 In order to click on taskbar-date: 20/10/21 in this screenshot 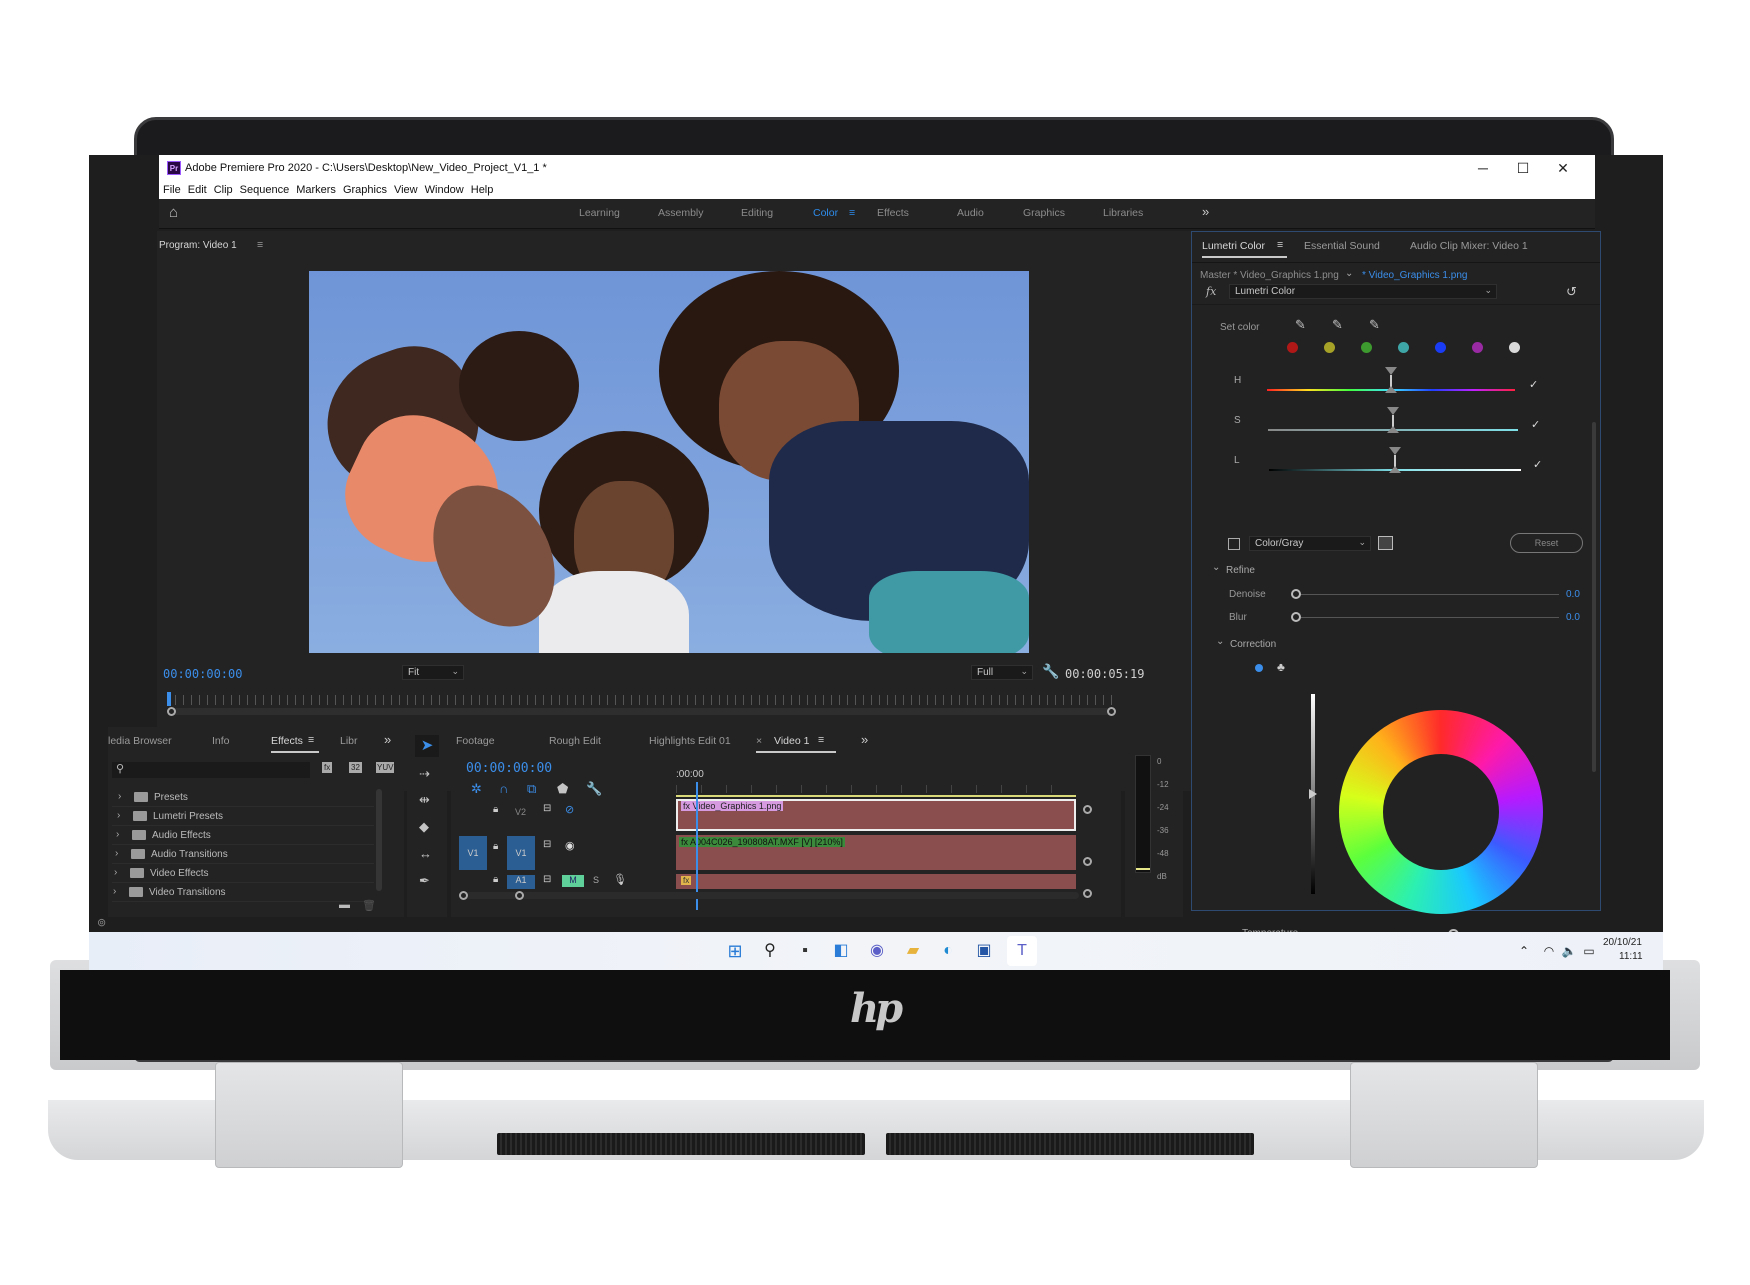, I will do `click(1622, 942)`.